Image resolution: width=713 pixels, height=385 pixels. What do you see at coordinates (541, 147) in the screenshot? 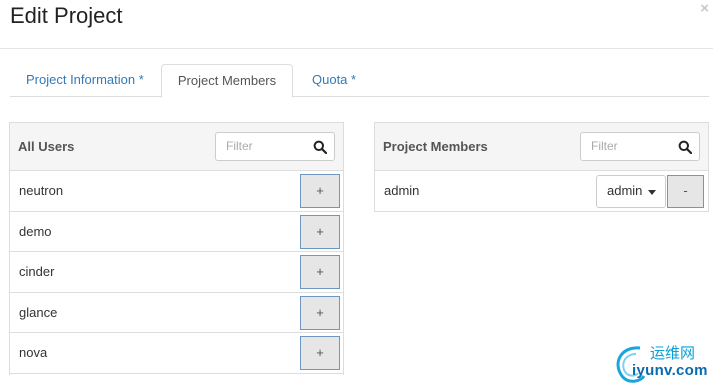
I see `project-members-header: Project Members` at bounding box center [541, 147].